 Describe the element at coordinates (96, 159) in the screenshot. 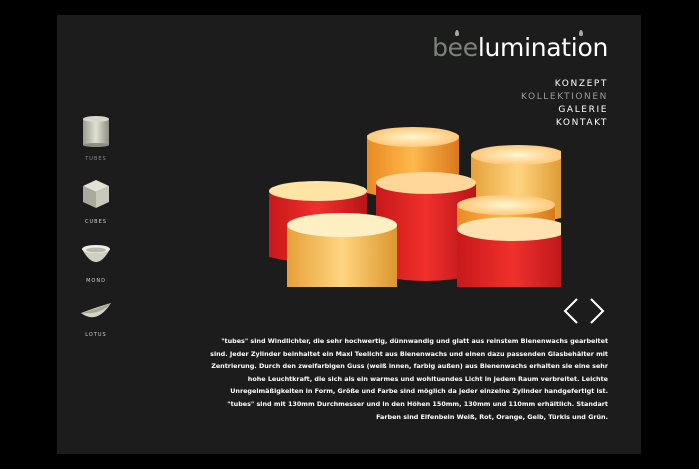

I see `collection-label-tubes: TUBES` at that location.